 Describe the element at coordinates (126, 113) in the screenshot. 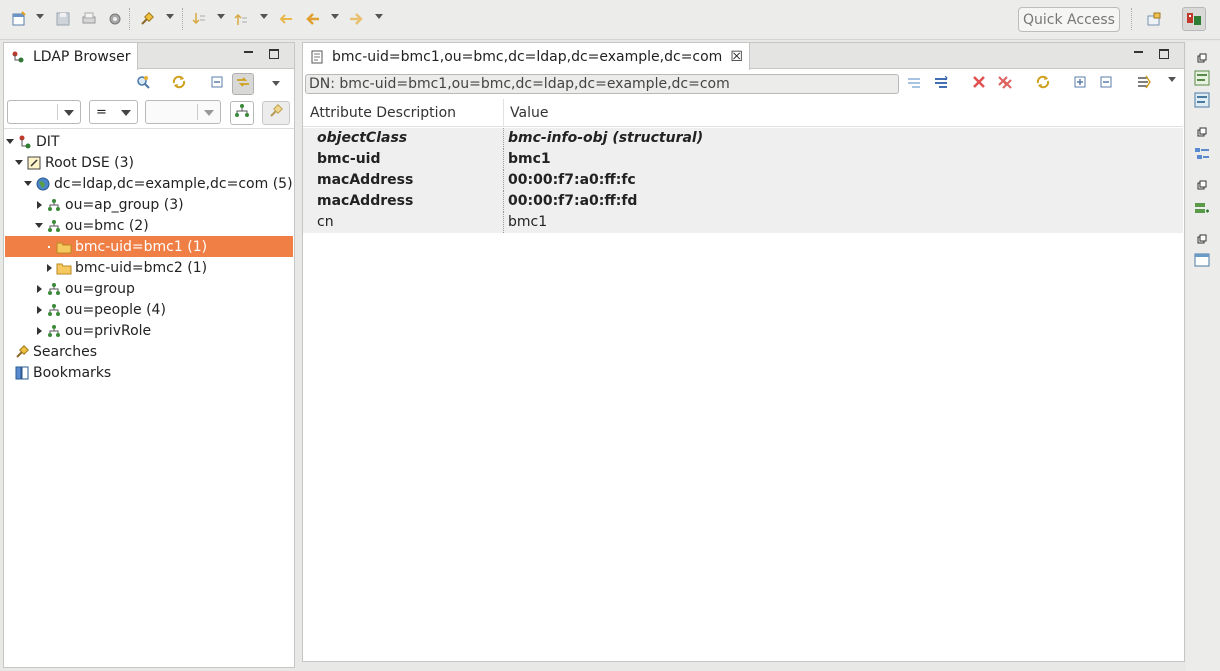

I see `chevron-down-icon` at that location.